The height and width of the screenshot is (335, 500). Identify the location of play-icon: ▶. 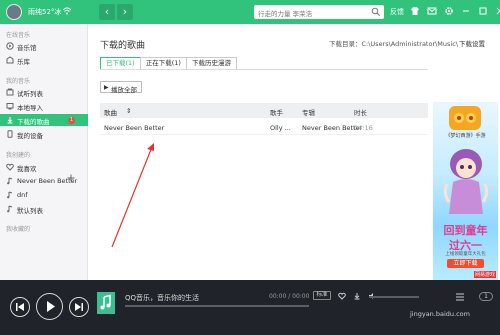
(106, 87).